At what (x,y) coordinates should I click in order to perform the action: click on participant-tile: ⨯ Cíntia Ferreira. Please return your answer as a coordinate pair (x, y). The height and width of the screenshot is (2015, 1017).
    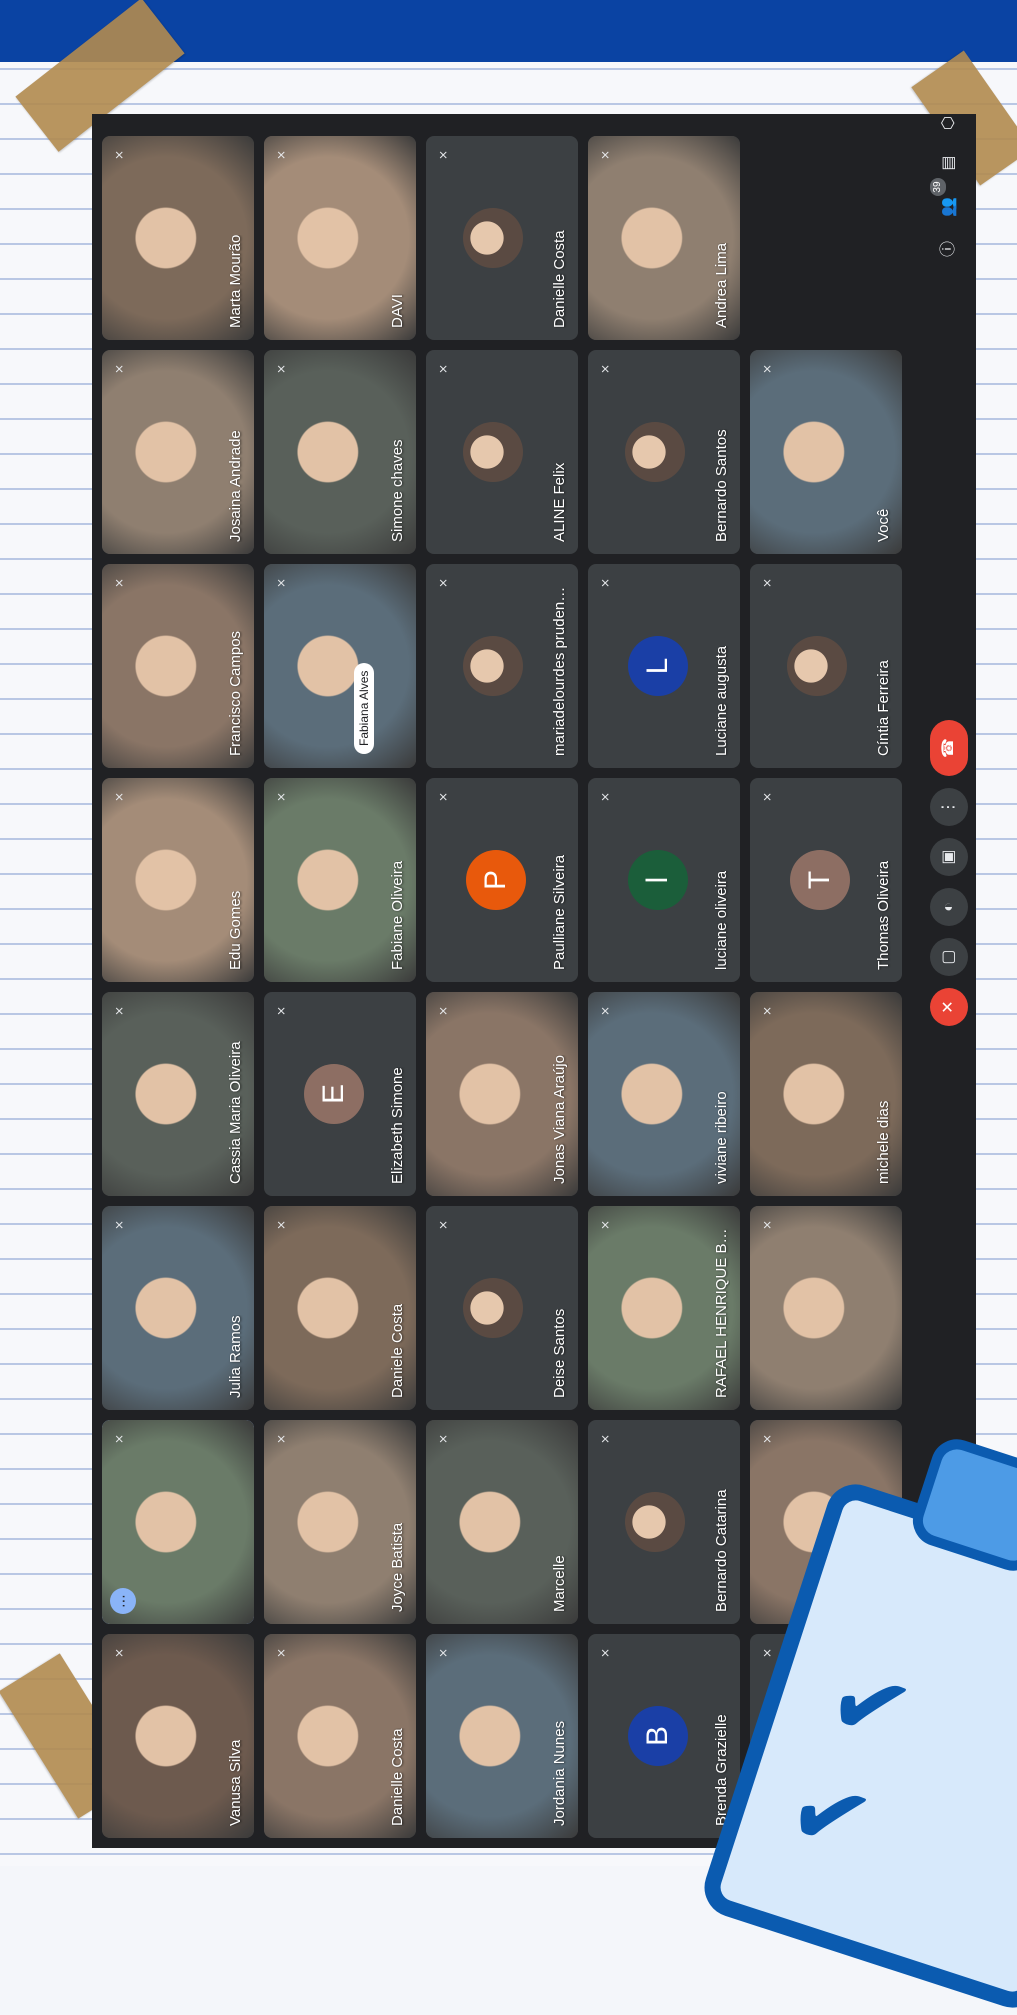
    Looking at the image, I should click on (826, 666).